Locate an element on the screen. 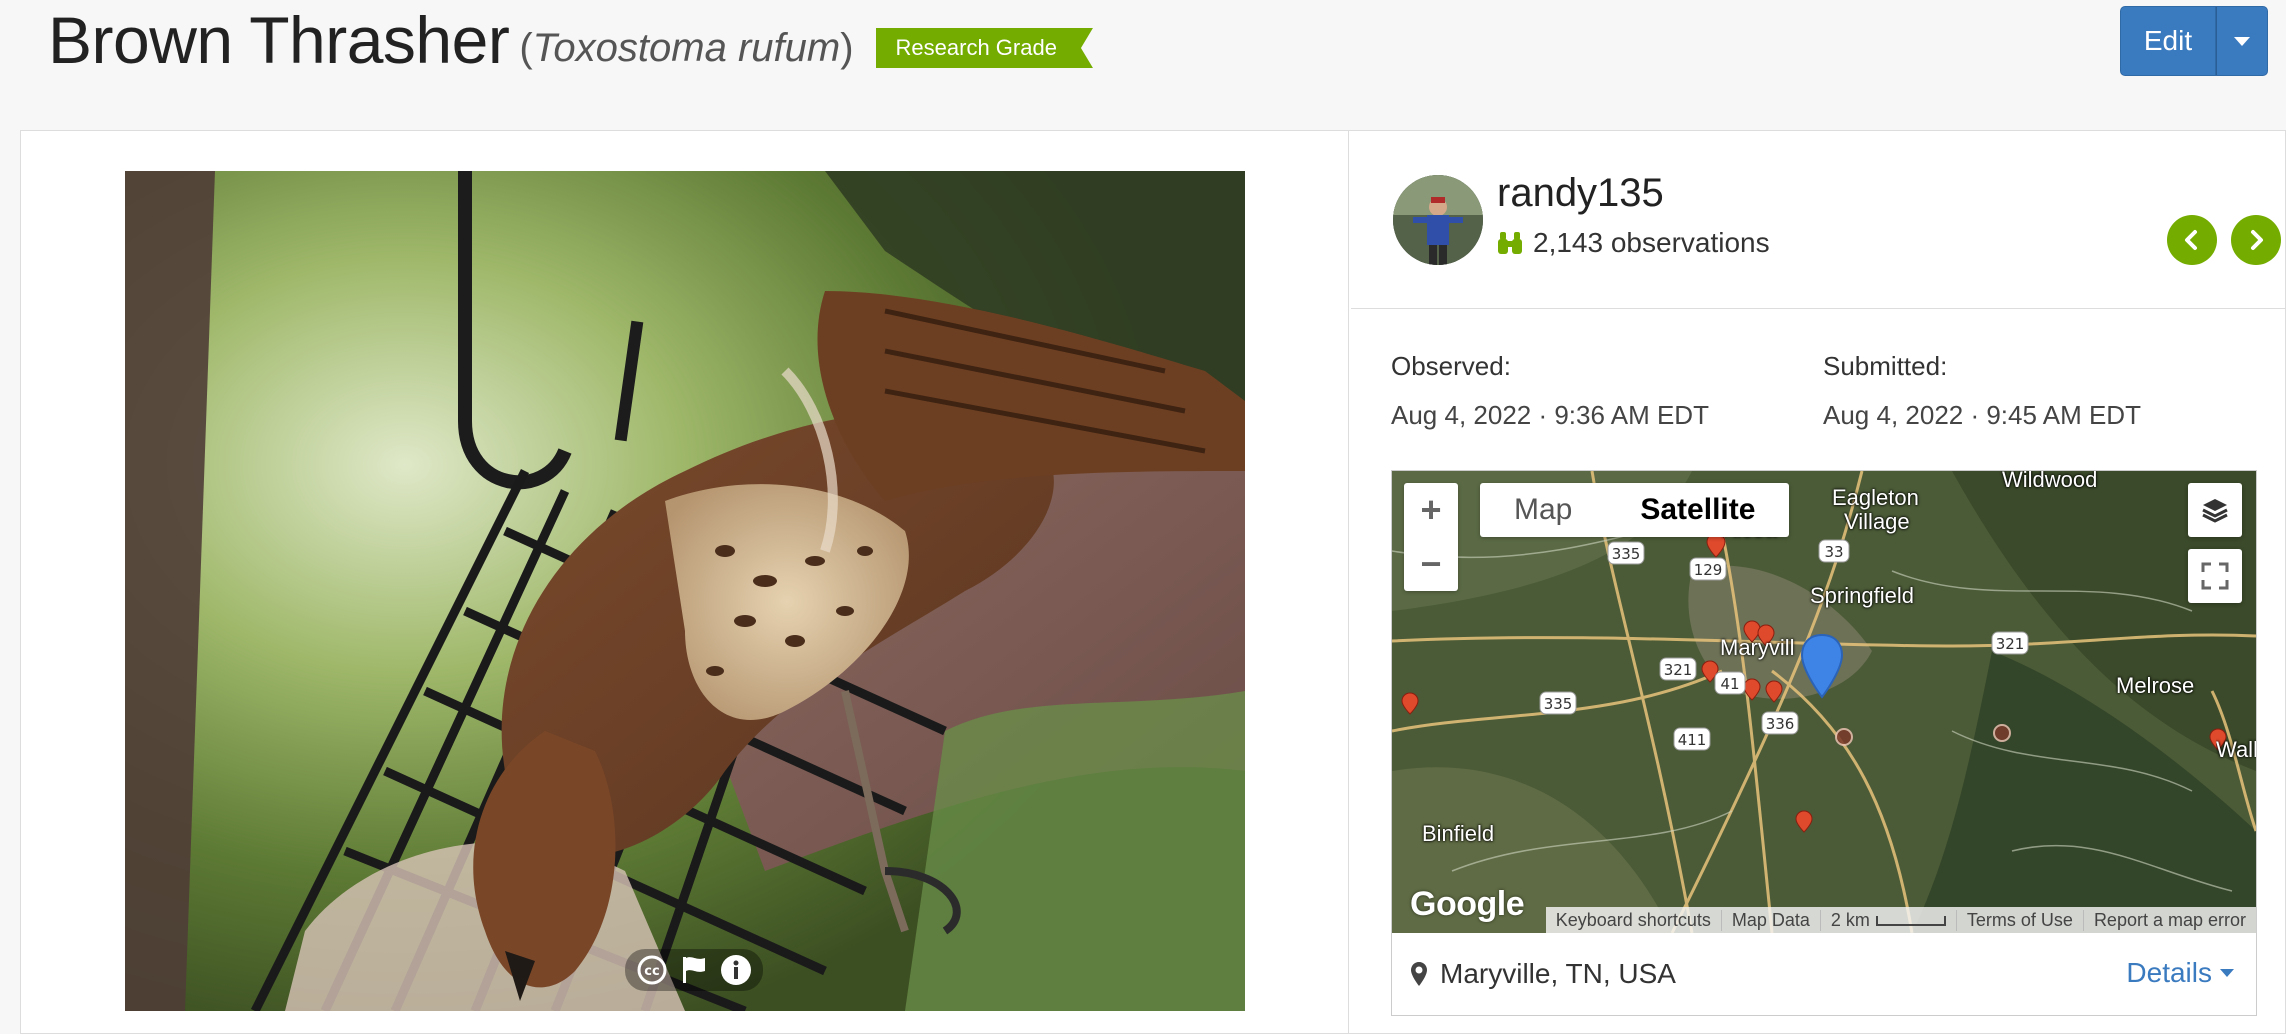  keyboard-shortcuts-link: Keyboard shortcuts is located at coordinates (1633, 920).